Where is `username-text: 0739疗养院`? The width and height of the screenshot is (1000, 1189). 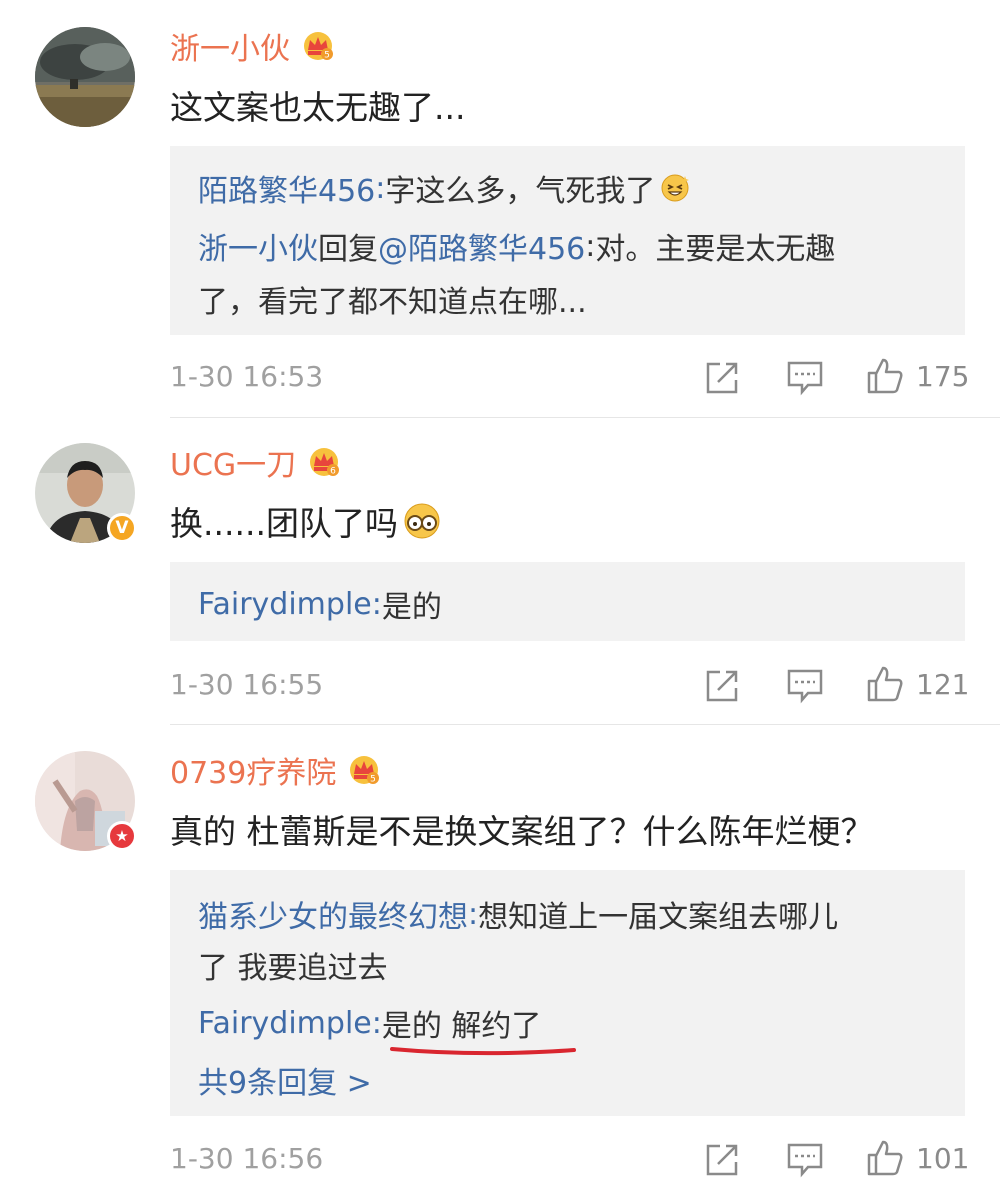
username-text: 0739疗养院 is located at coordinates (253, 770).